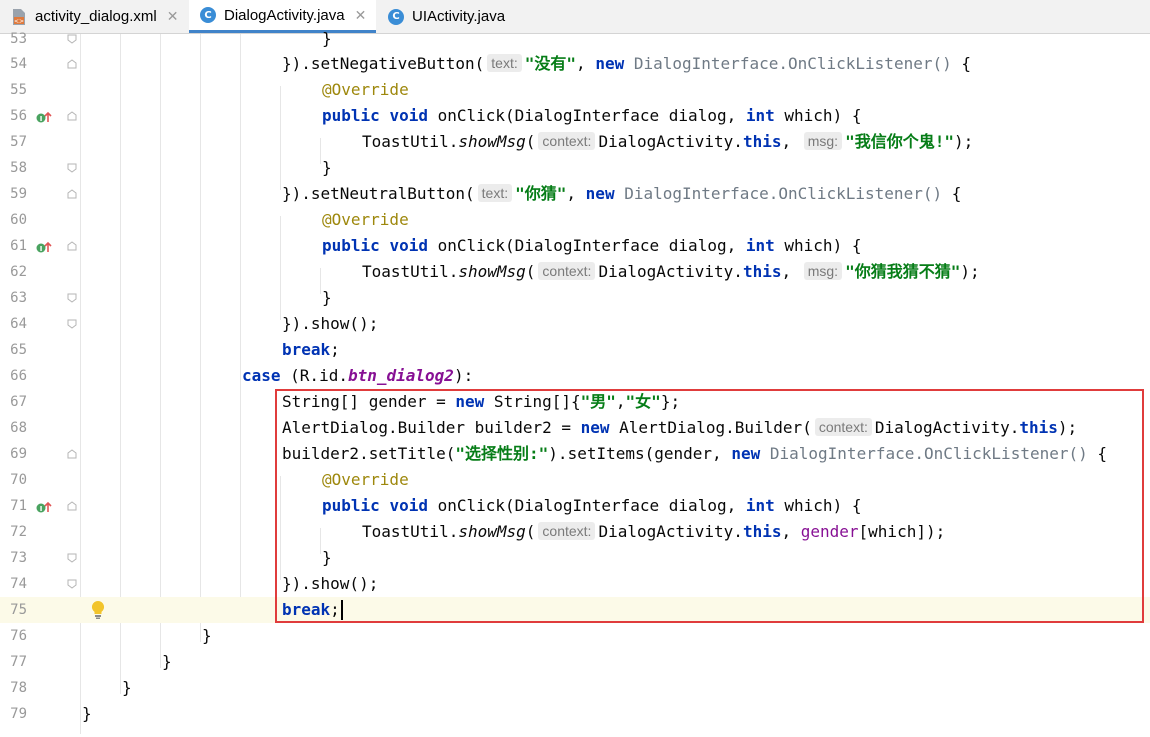 The height and width of the screenshot is (737, 1150). What do you see at coordinates (18, 636) in the screenshot?
I see `line-number: 76` at bounding box center [18, 636].